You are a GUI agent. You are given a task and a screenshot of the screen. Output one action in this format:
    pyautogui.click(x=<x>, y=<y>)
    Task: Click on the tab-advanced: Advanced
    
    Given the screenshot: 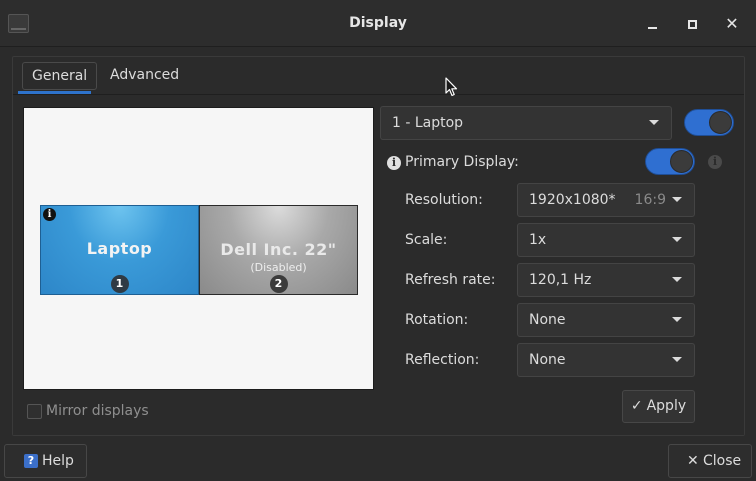 What is the action you would take?
    pyautogui.click(x=144, y=76)
    